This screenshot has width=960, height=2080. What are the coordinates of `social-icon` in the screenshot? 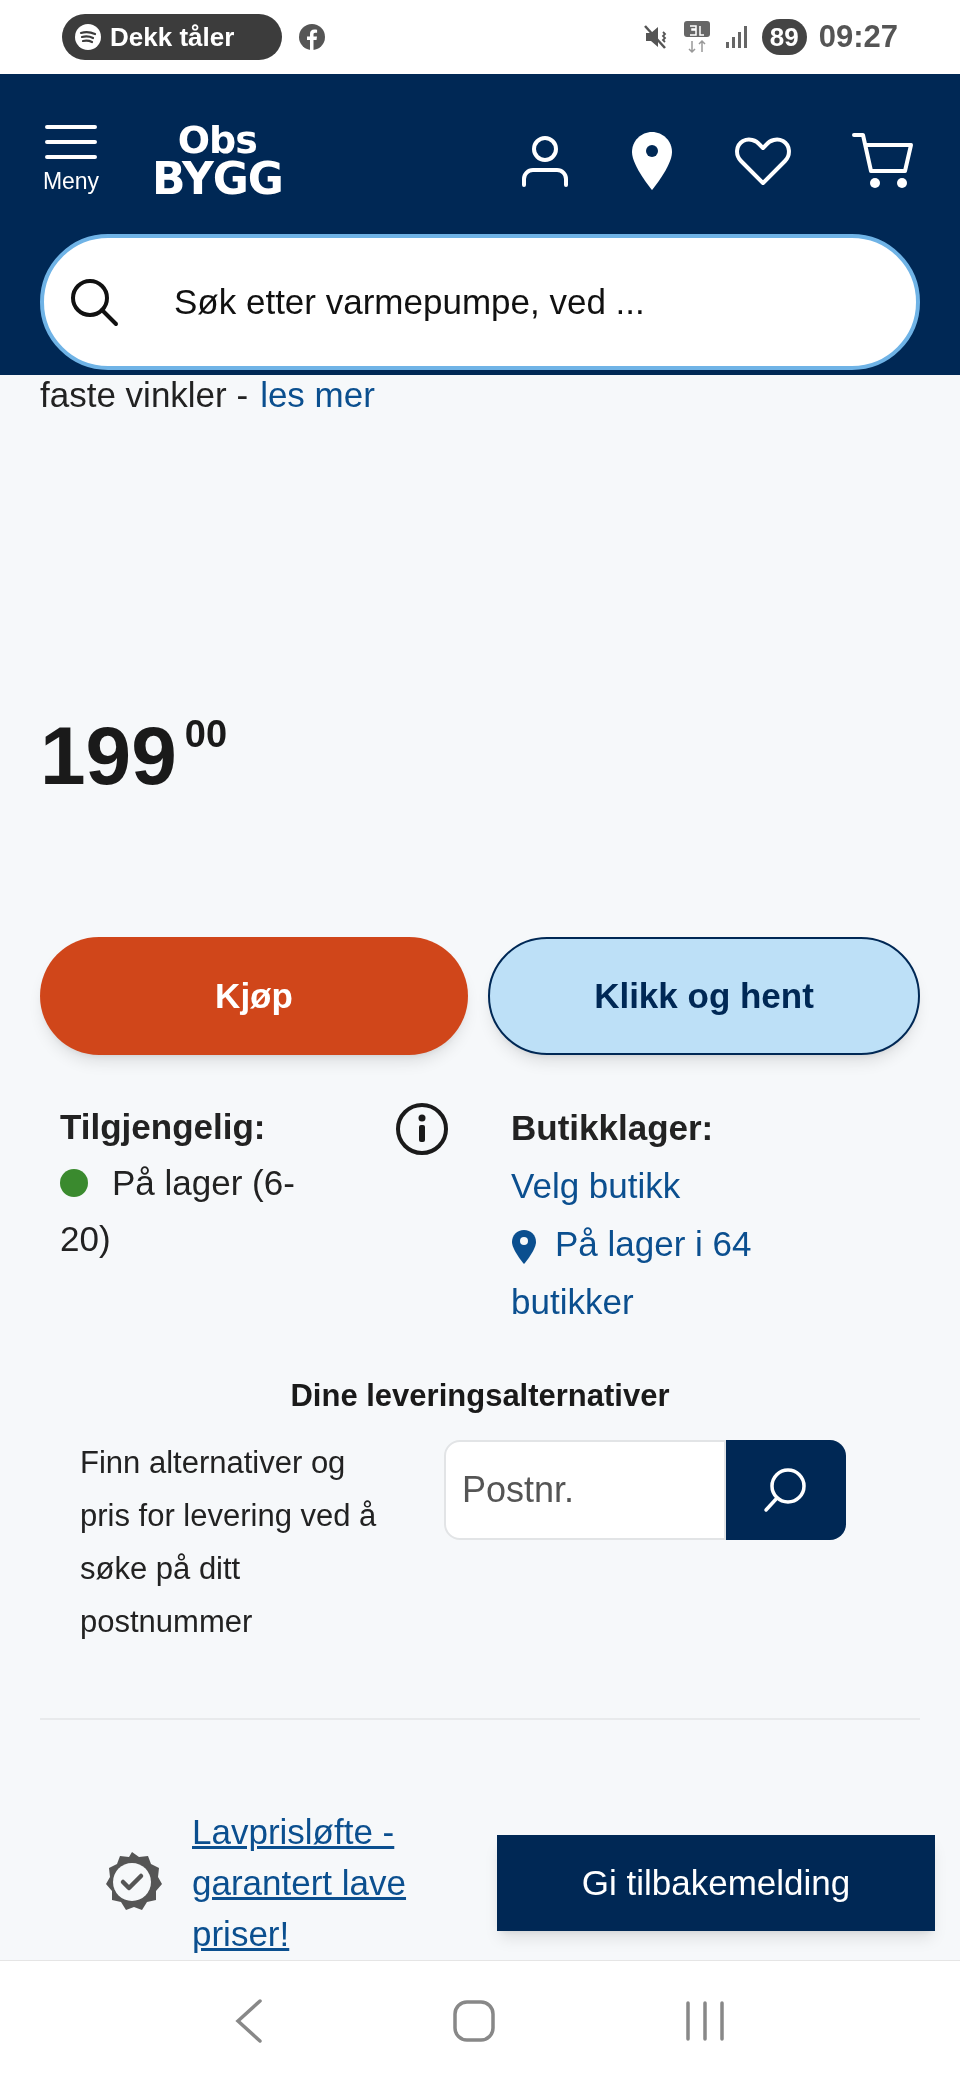 It's located at (312, 37).